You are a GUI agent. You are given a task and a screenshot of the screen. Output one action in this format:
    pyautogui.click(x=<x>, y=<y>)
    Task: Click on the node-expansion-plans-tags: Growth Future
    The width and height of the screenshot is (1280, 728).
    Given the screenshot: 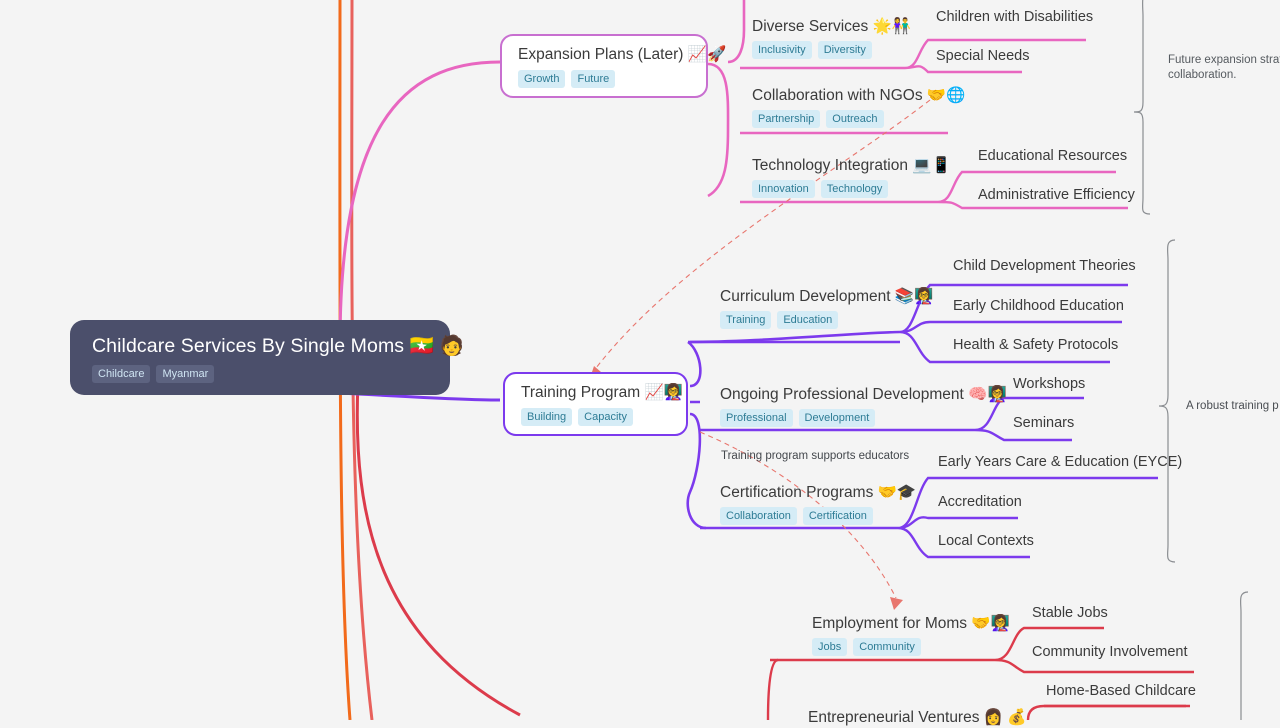 What is the action you would take?
    pyautogui.click(x=605, y=79)
    